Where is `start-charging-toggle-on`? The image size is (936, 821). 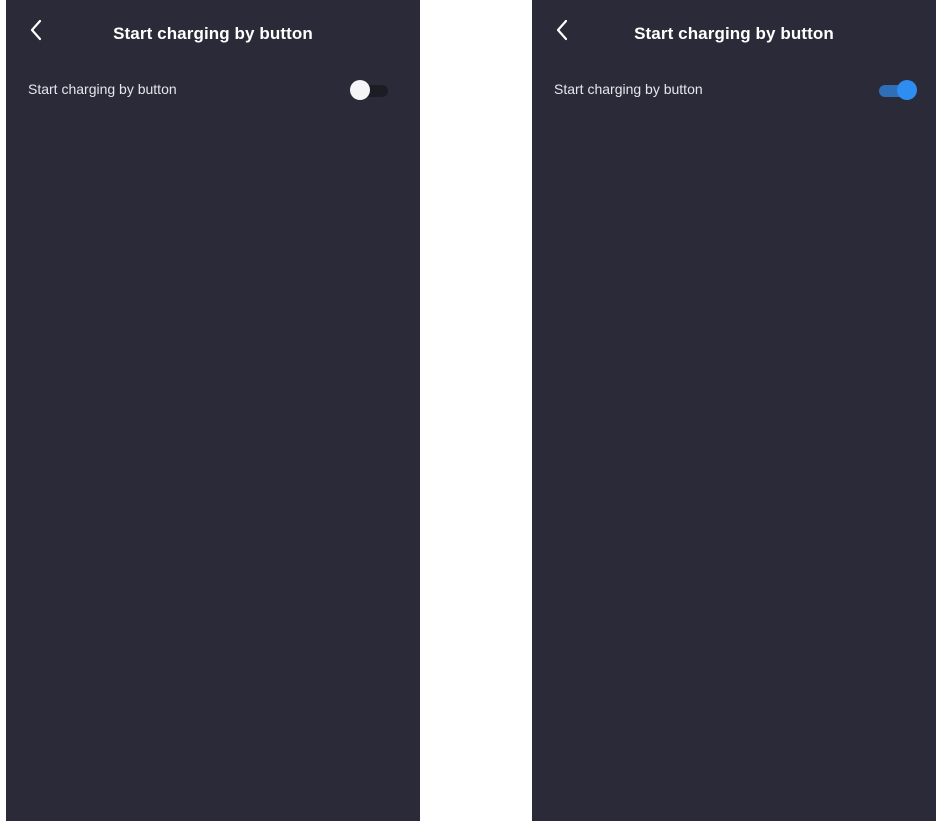
start-charging-toggle-on is located at coordinates (897, 90).